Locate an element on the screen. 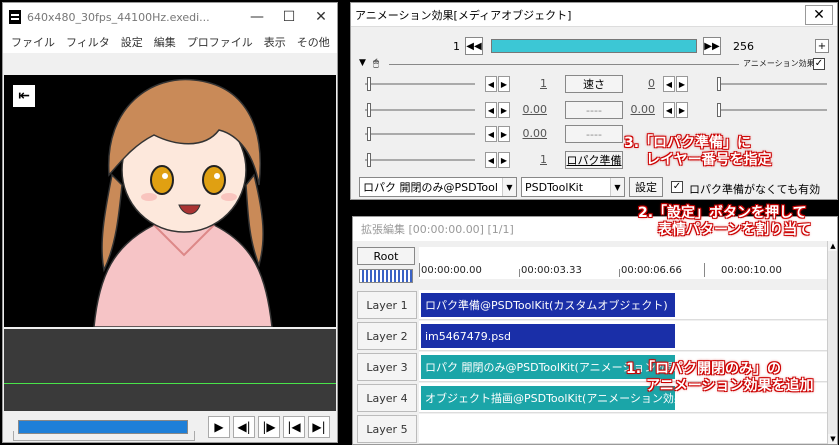 The height and width of the screenshot is (445, 839). param2-left-slider is located at coordinates (369, 110).